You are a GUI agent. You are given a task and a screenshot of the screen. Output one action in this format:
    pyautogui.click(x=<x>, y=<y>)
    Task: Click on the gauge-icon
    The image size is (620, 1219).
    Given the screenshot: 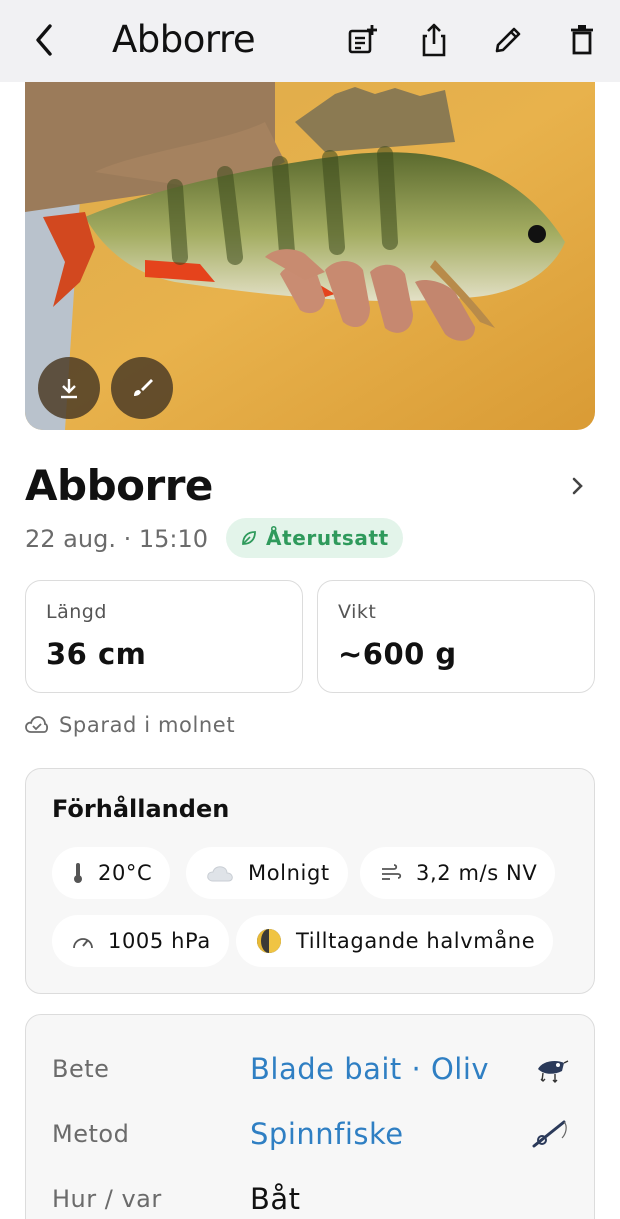 What is the action you would take?
    pyautogui.click(x=83, y=943)
    